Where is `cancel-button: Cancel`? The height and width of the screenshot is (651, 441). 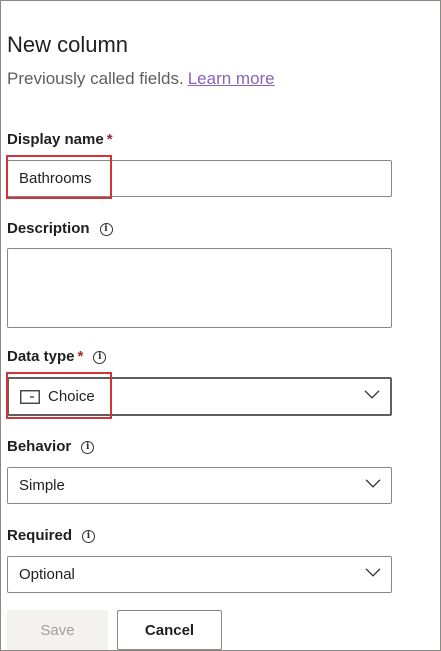 cancel-button: Cancel is located at coordinates (169, 630).